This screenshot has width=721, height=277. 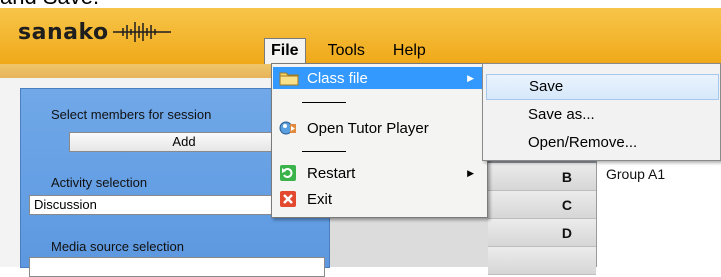 I want to click on menu-item-open-tutor-player: Open Tutor Player, so click(x=379, y=128).